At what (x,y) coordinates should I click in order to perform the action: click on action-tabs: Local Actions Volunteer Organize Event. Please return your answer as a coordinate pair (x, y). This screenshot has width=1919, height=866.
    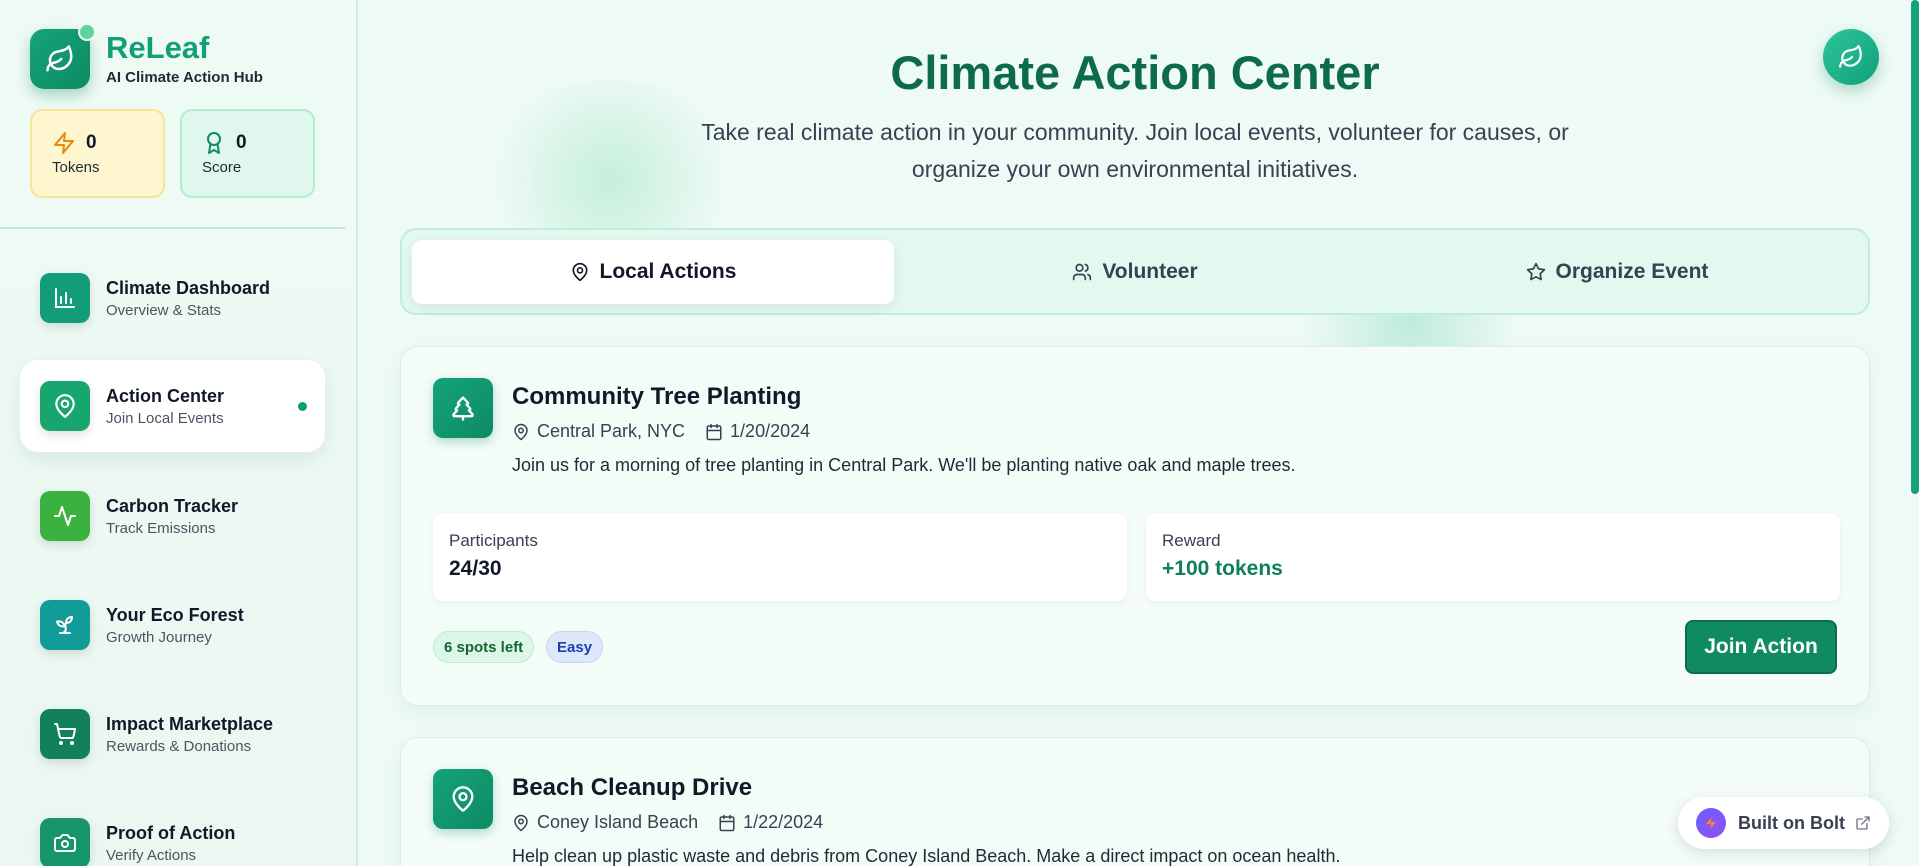
    Looking at the image, I should click on (1135, 271).